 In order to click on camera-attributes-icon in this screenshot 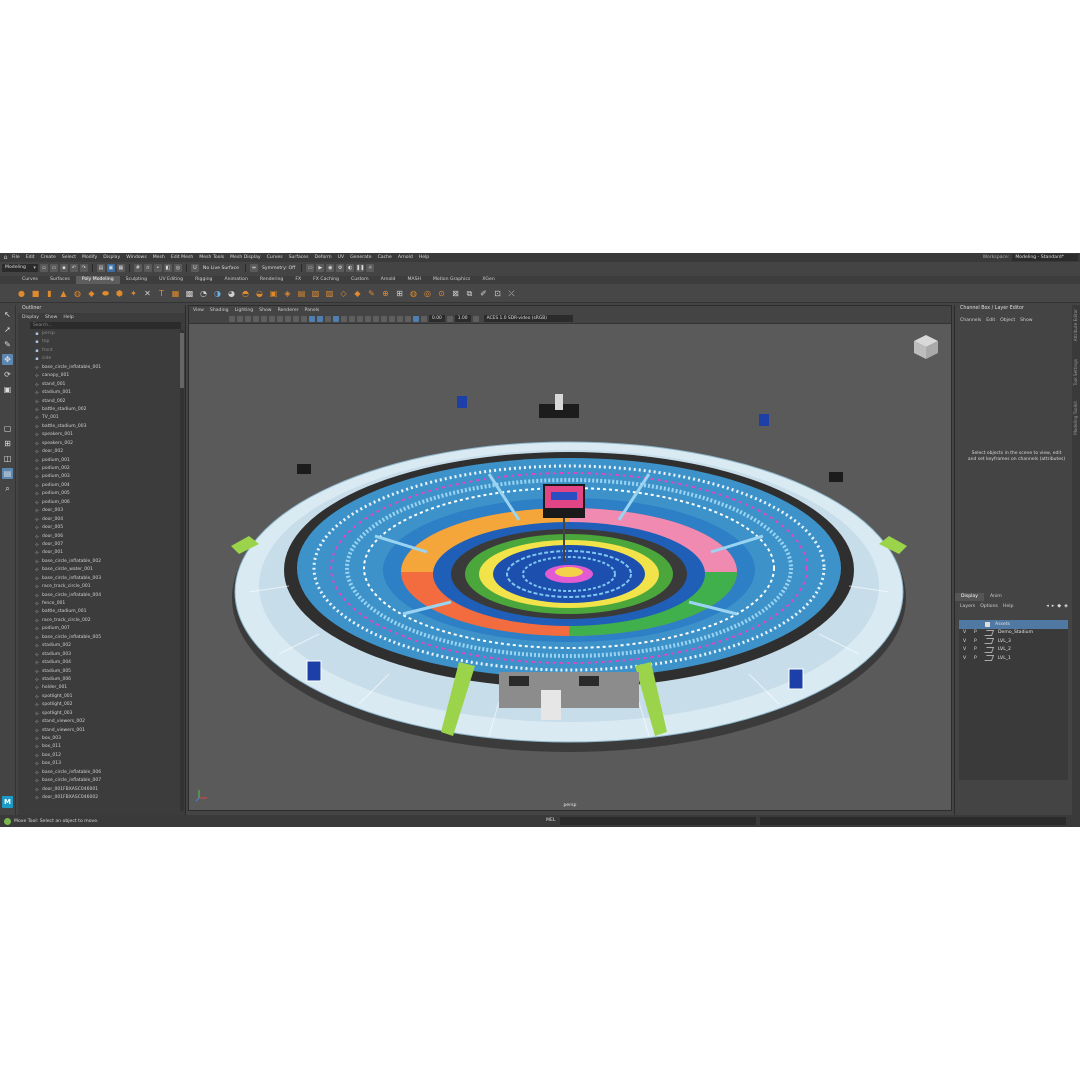, I will do `click(232, 318)`.